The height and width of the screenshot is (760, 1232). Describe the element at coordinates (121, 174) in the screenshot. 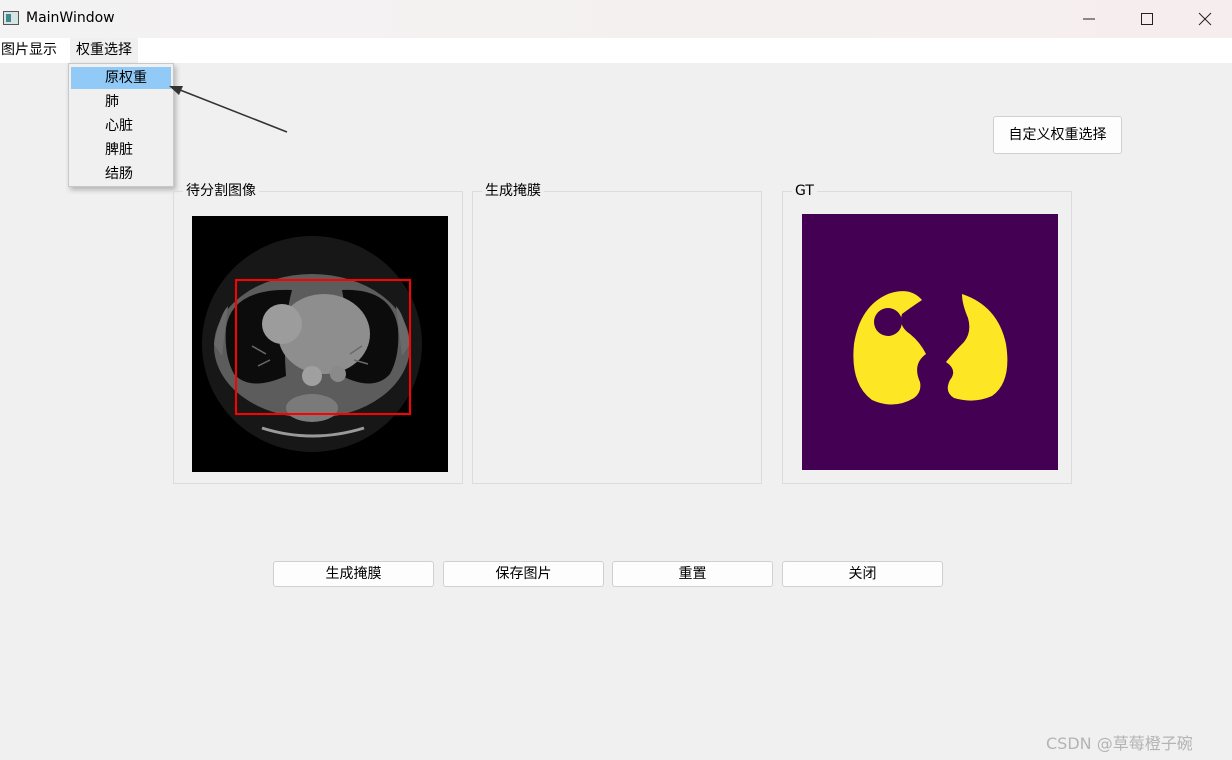

I see `menu-option-colon: 结肠` at that location.